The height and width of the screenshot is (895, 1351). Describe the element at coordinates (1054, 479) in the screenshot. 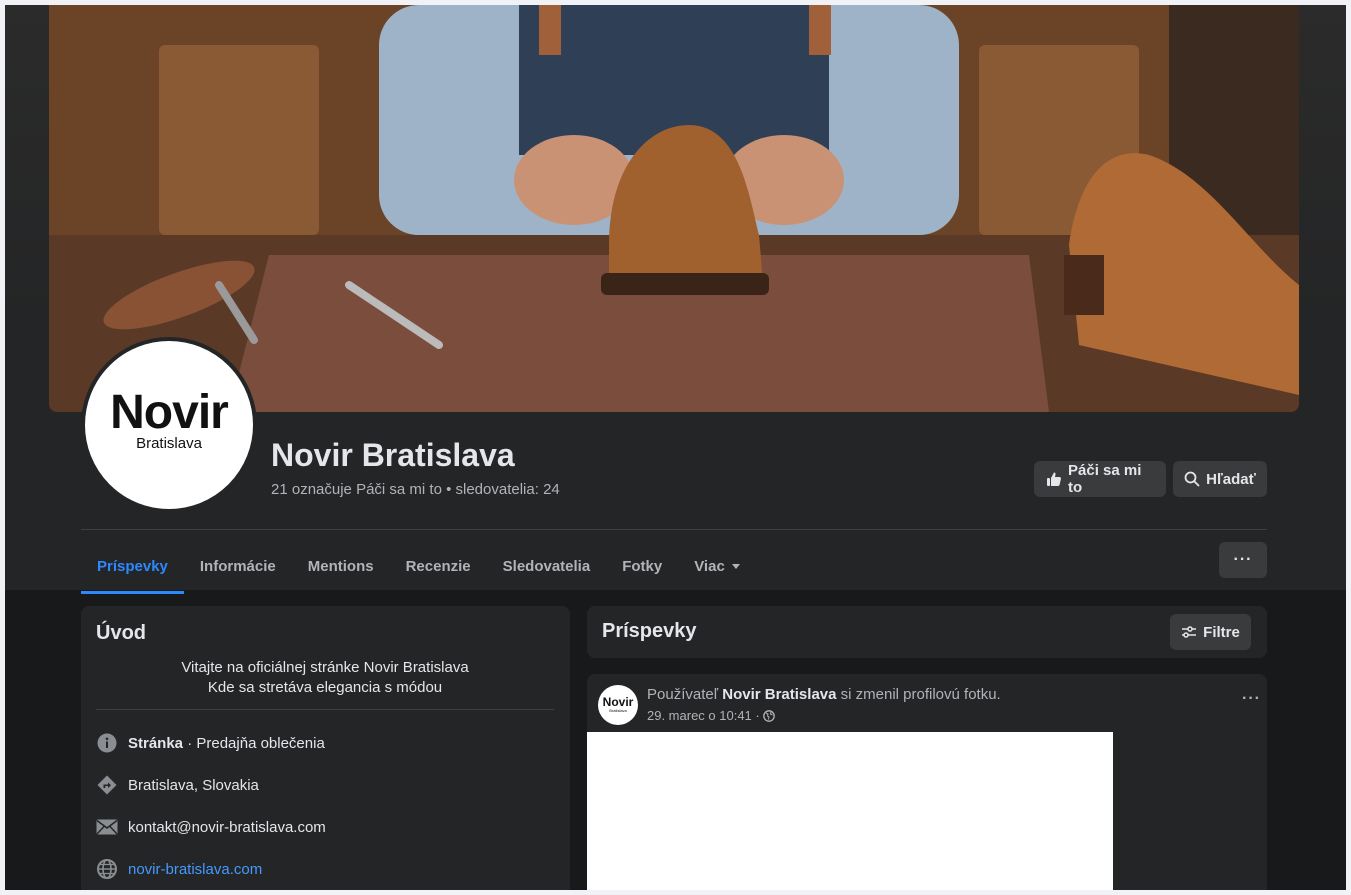

I see `thumbs-up-icon` at that location.